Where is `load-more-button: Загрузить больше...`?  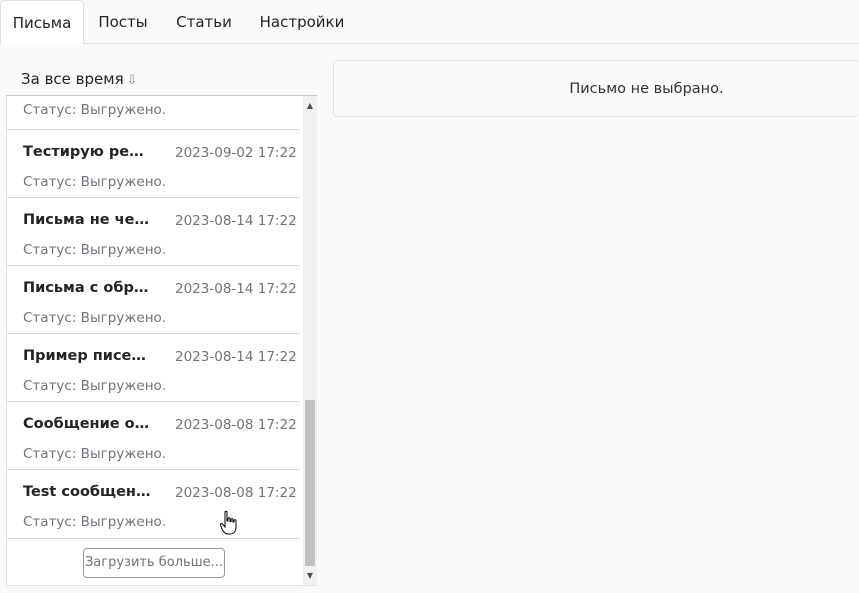 load-more-button: Загрузить больше... is located at coordinates (154, 563).